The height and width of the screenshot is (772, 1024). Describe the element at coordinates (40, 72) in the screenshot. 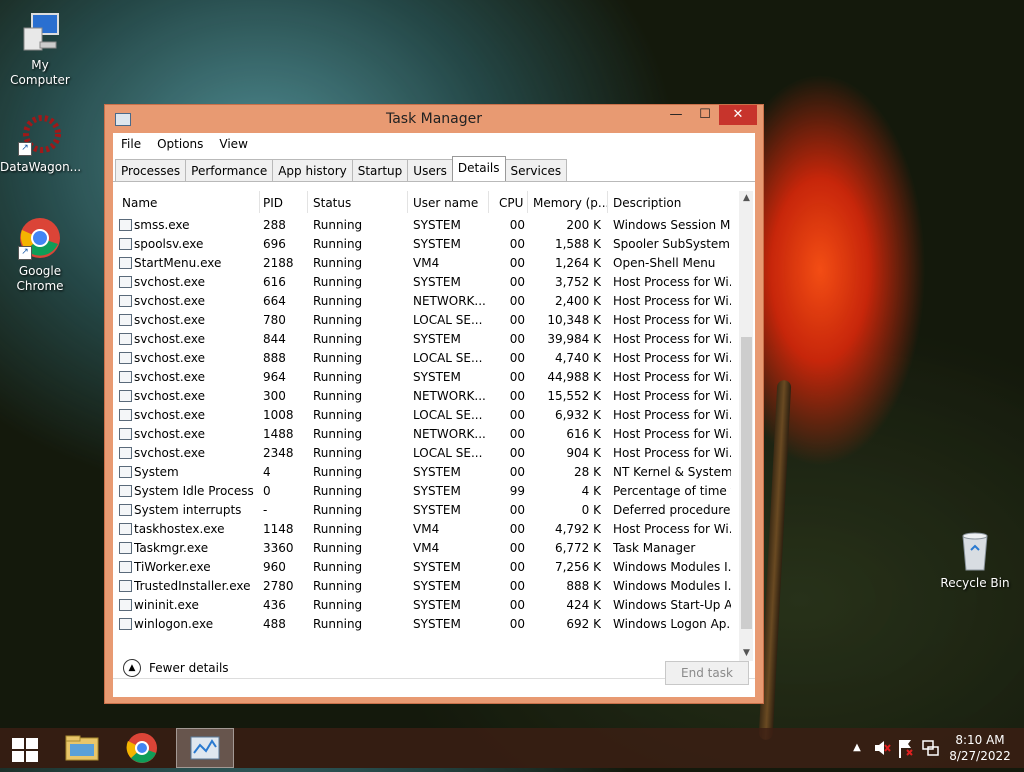

I see `desktop-icon-label: My Computer` at that location.